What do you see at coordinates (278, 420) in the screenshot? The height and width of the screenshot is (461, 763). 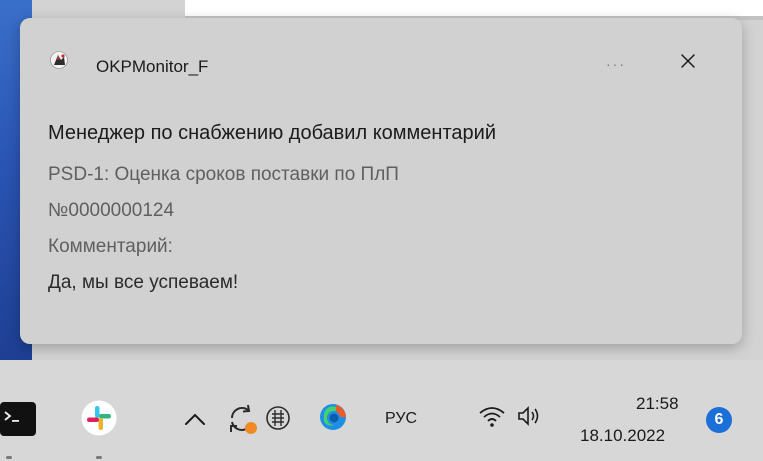 I see `grid-app-icon` at bounding box center [278, 420].